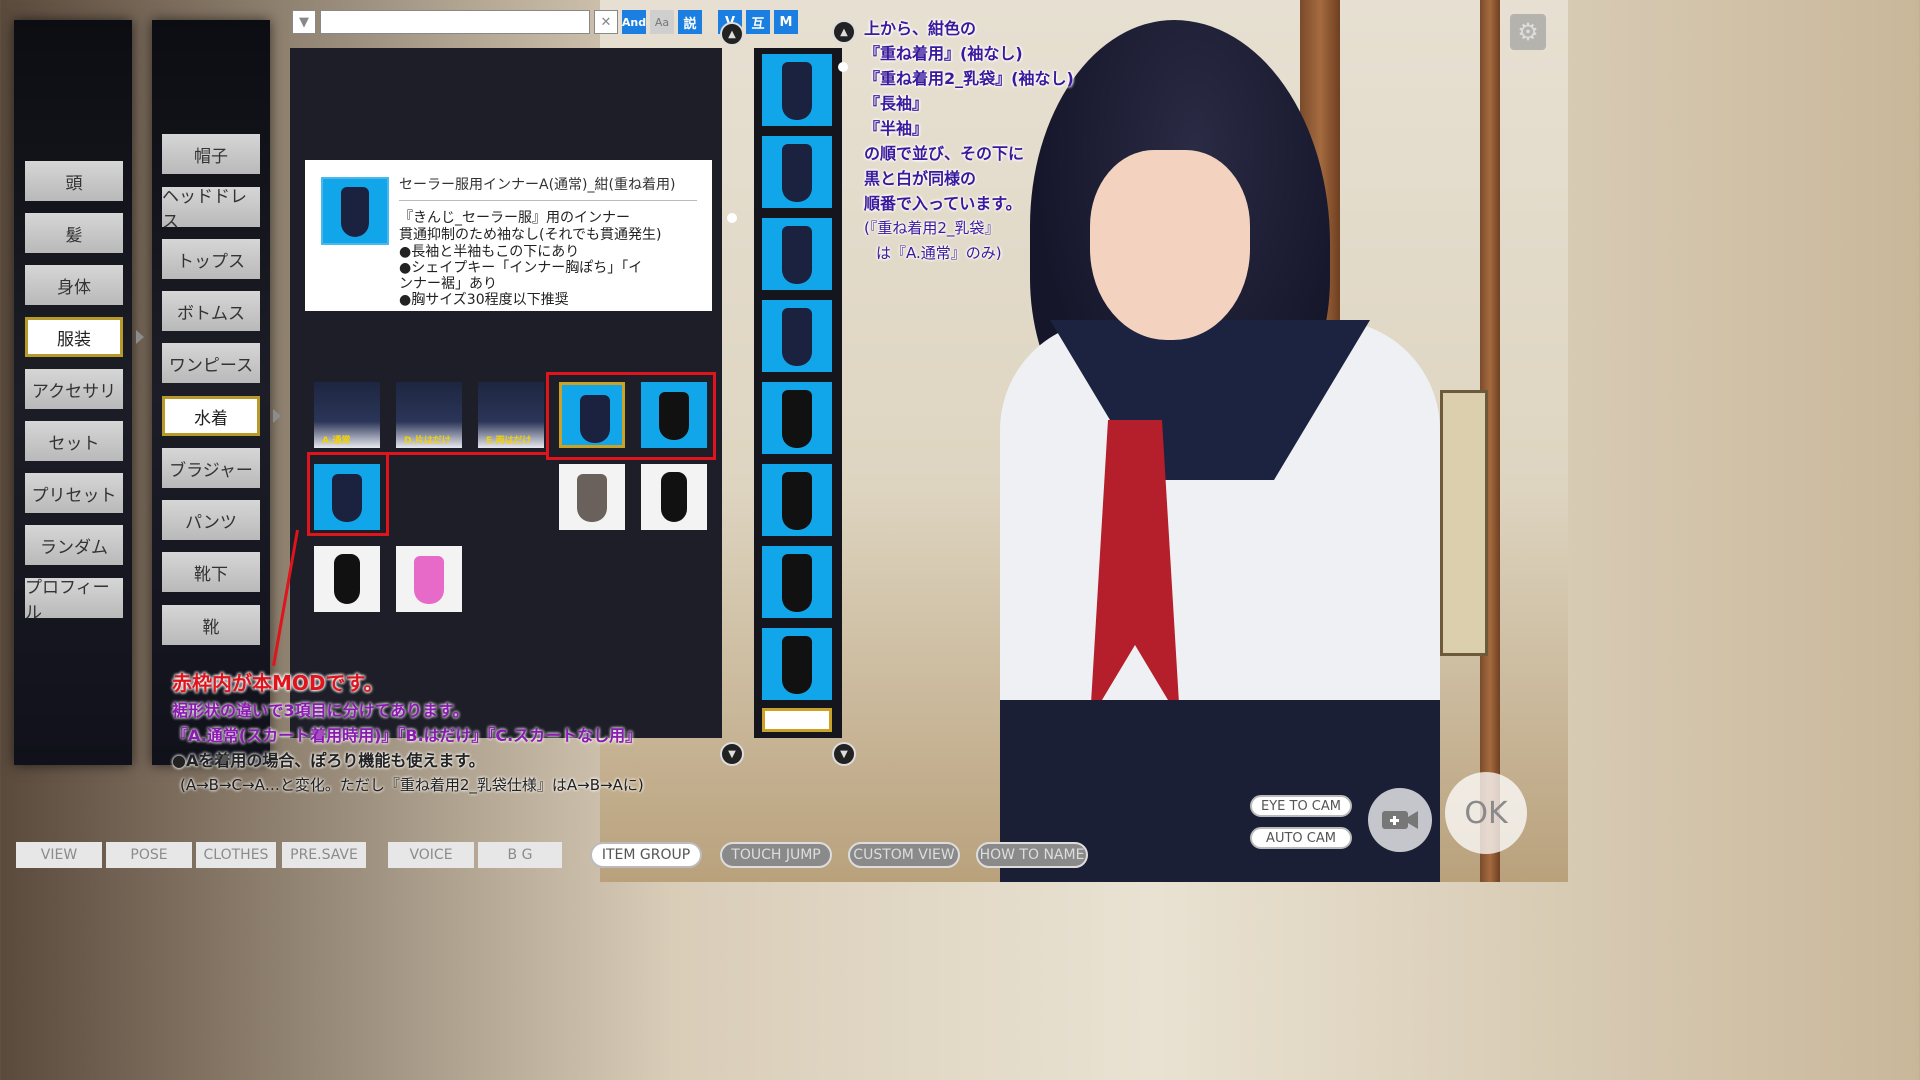 This screenshot has width=1920, height=1080. Describe the element at coordinates (786, 22) in the screenshot. I see `m-toggle-button: M` at that location.